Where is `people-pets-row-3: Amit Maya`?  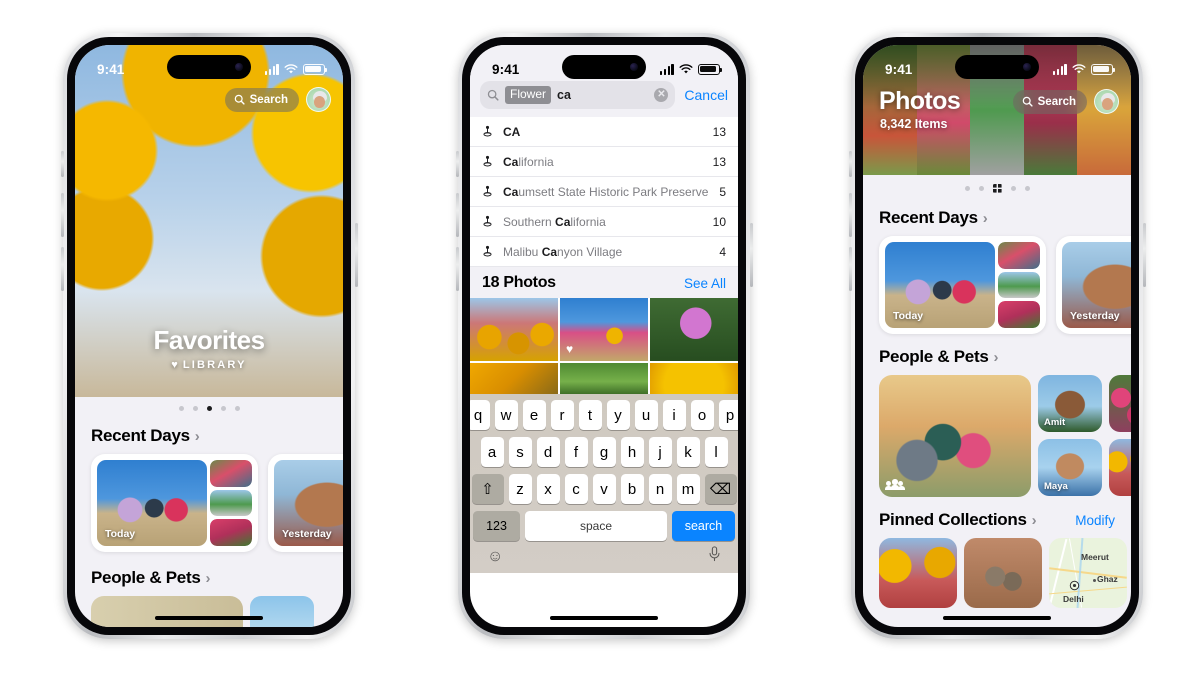 people-pets-row-3: Amit Maya is located at coordinates (997, 436).